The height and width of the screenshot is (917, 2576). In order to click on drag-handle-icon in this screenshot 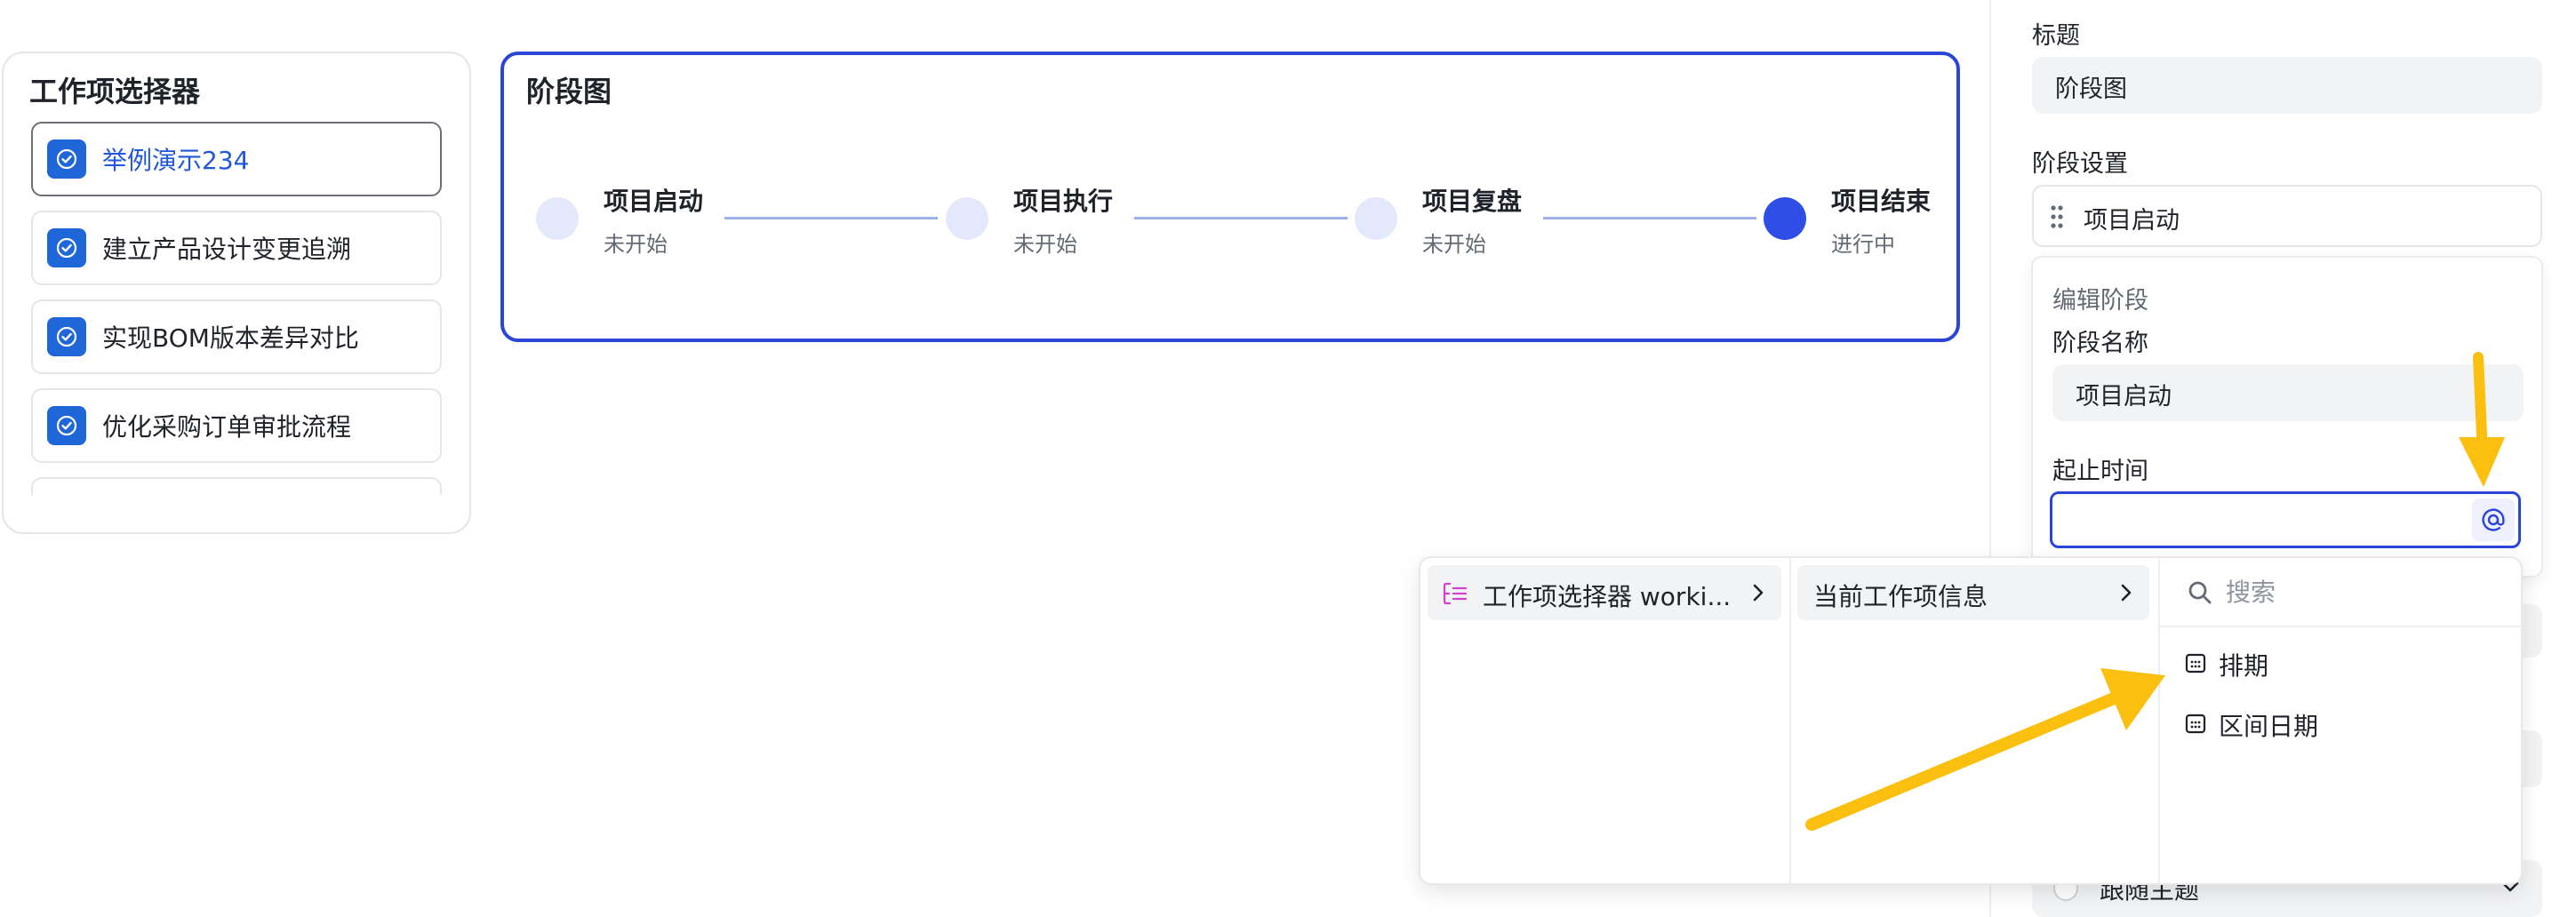, I will do `click(2057, 216)`.